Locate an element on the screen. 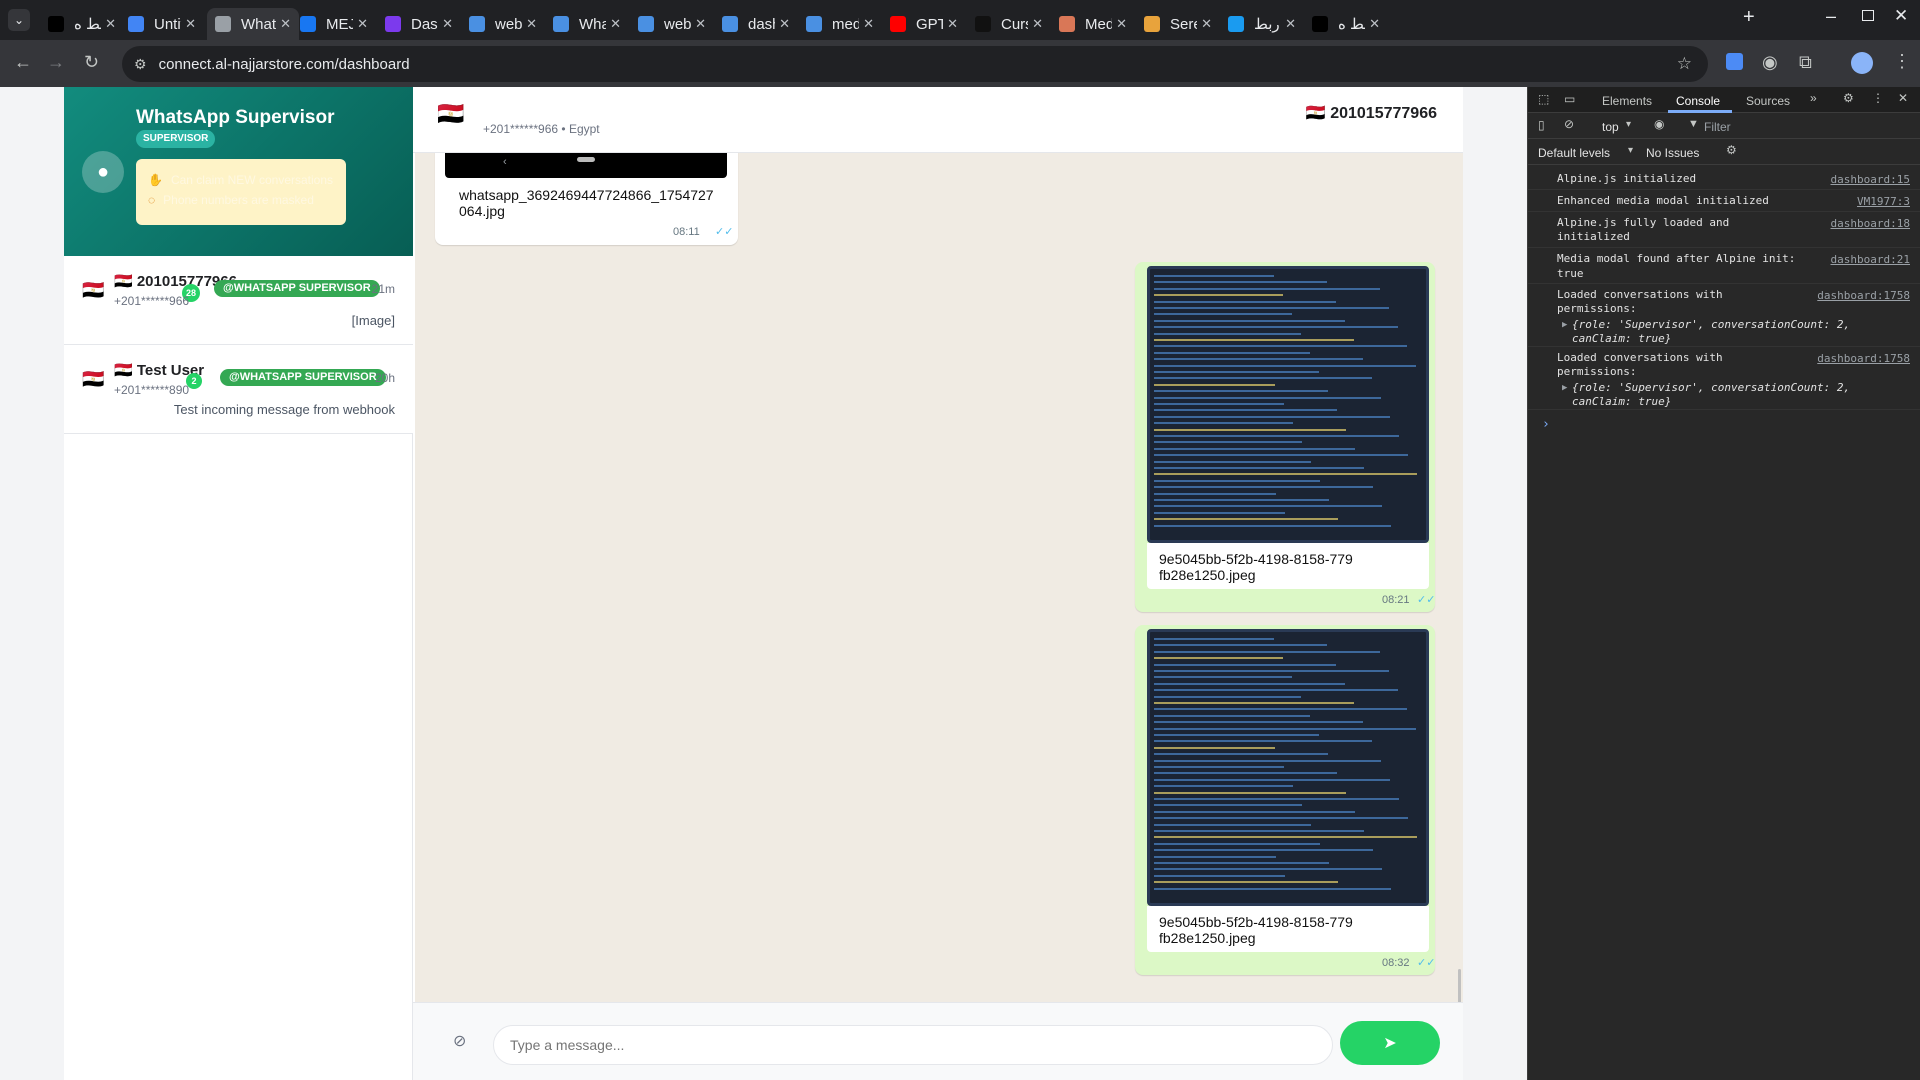 The image size is (1920, 1080). url-text: connect.al-najjarstore.com/dashboard is located at coordinates (284, 64).